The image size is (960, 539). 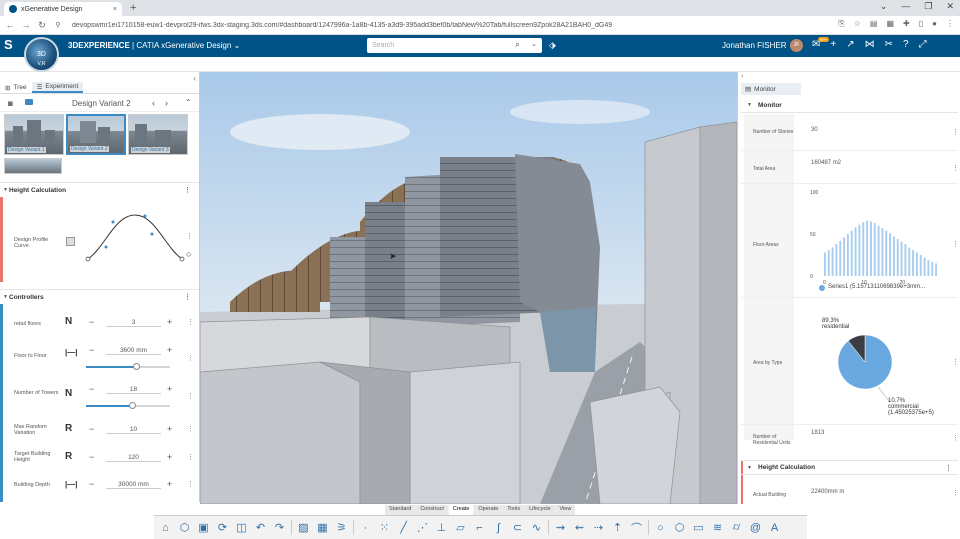 I want to click on compass-widget: 3D V,R, so click(x=41, y=54).